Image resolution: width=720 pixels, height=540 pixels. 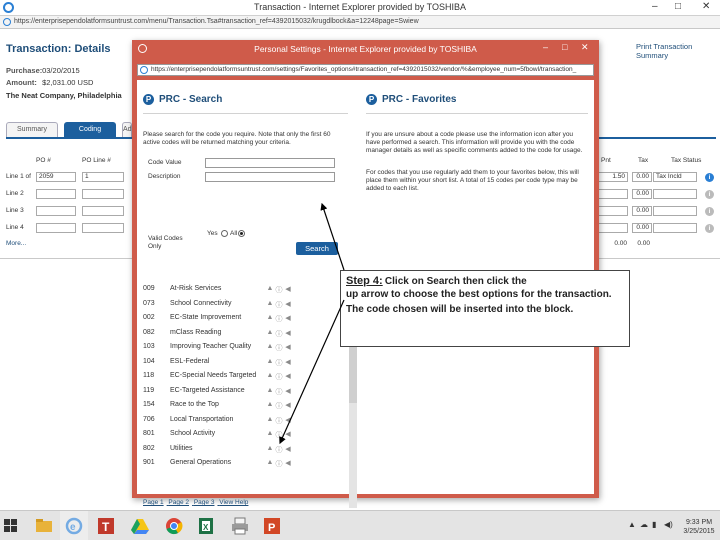 I want to click on clock: 9:33 PM 3/25/2015, so click(x=699, y=527).